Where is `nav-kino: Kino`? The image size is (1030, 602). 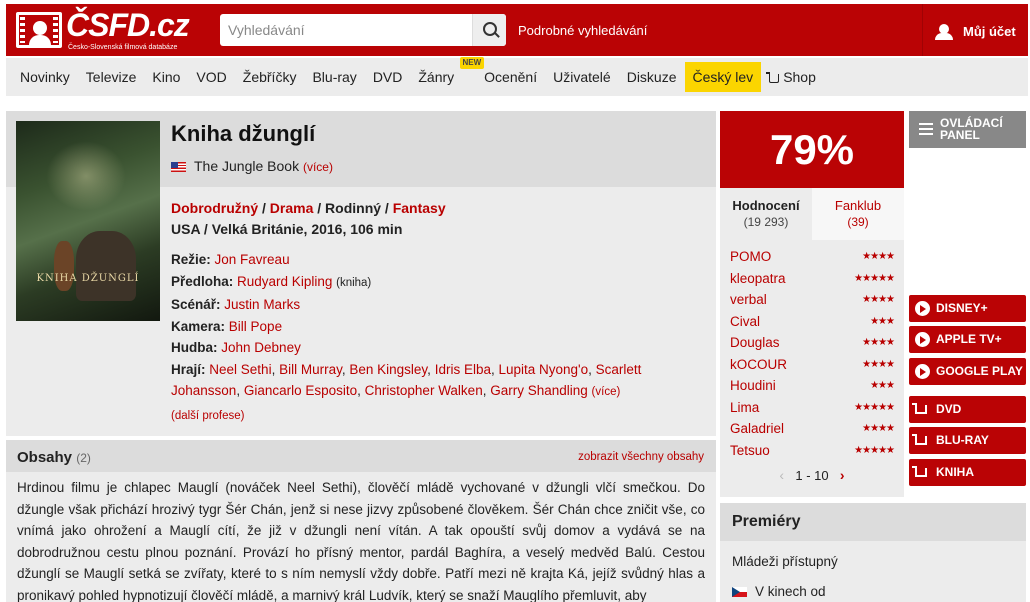
nav-kino: Kino is located at coordinates (166, 77).